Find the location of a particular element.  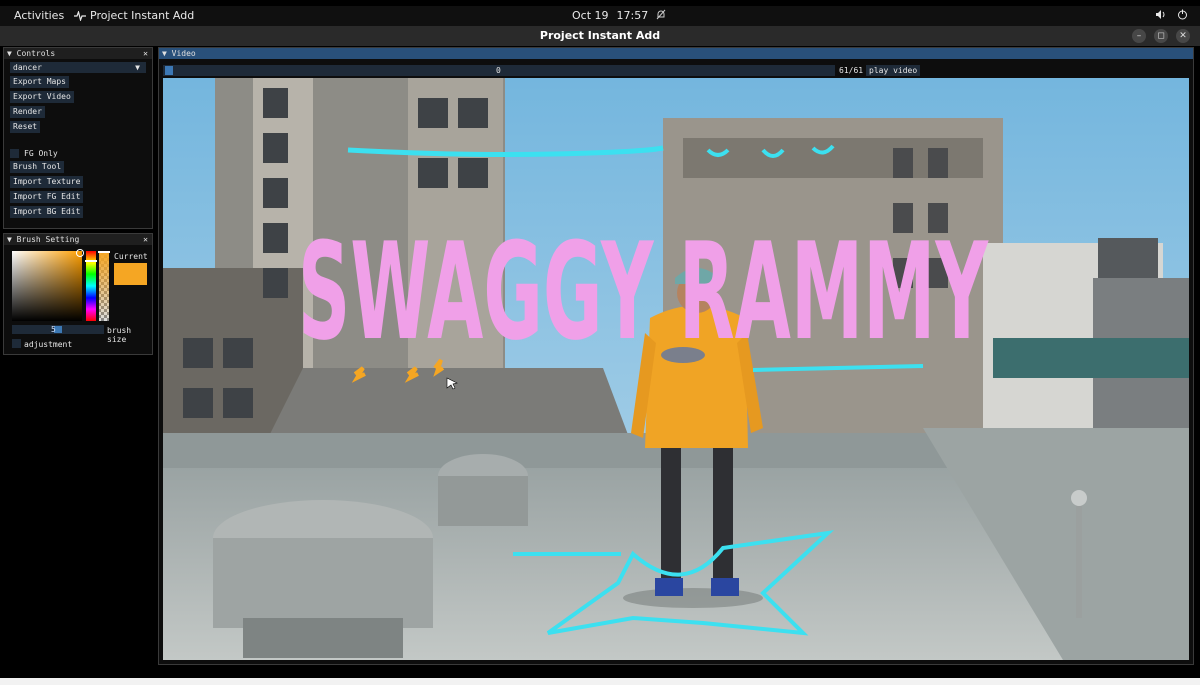

import-texture-button: Import Texture is located at coordinates (47, 182).